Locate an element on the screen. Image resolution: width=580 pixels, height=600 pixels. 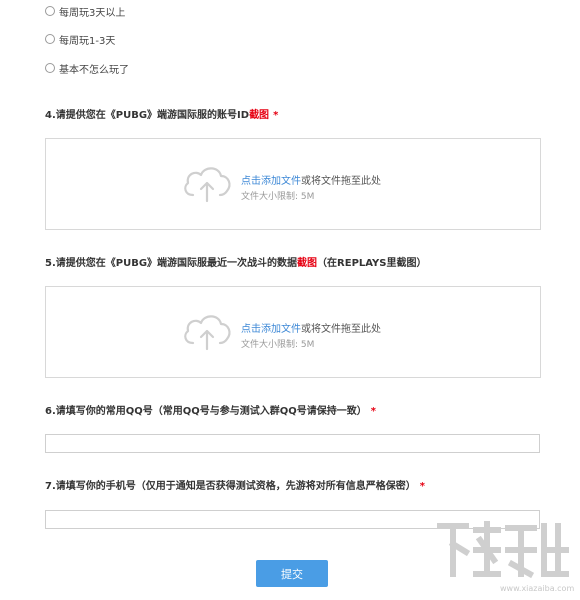
radio-option-3plus-days: 每周玩3天以上 is located at coordinates (85, 11).